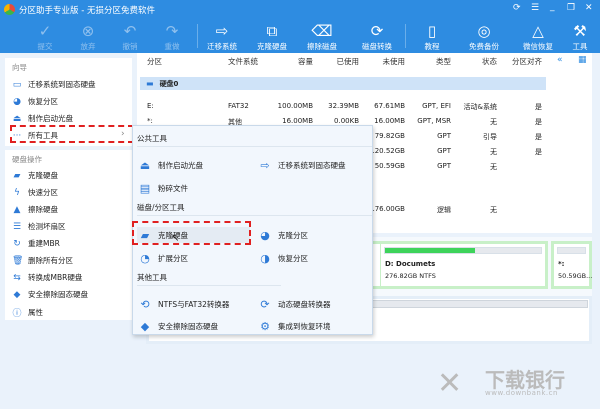  I want to click on menu-item: ⇨ 迁移系统到固态硬盘, so click(301, 165).